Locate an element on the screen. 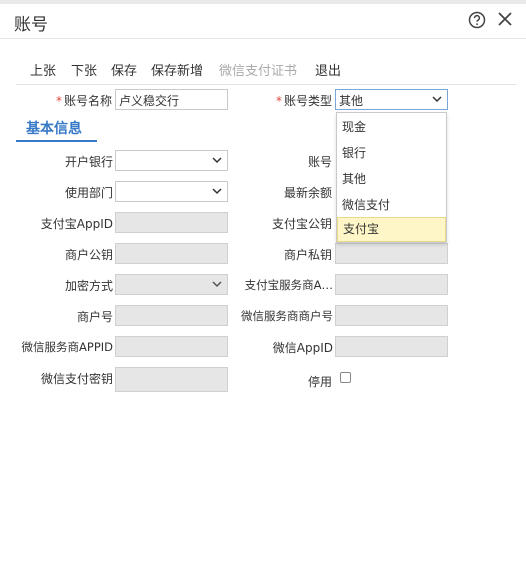 The image size is (526, 576). encryption-label: 加密方式 is located at coordinates (88, 286).